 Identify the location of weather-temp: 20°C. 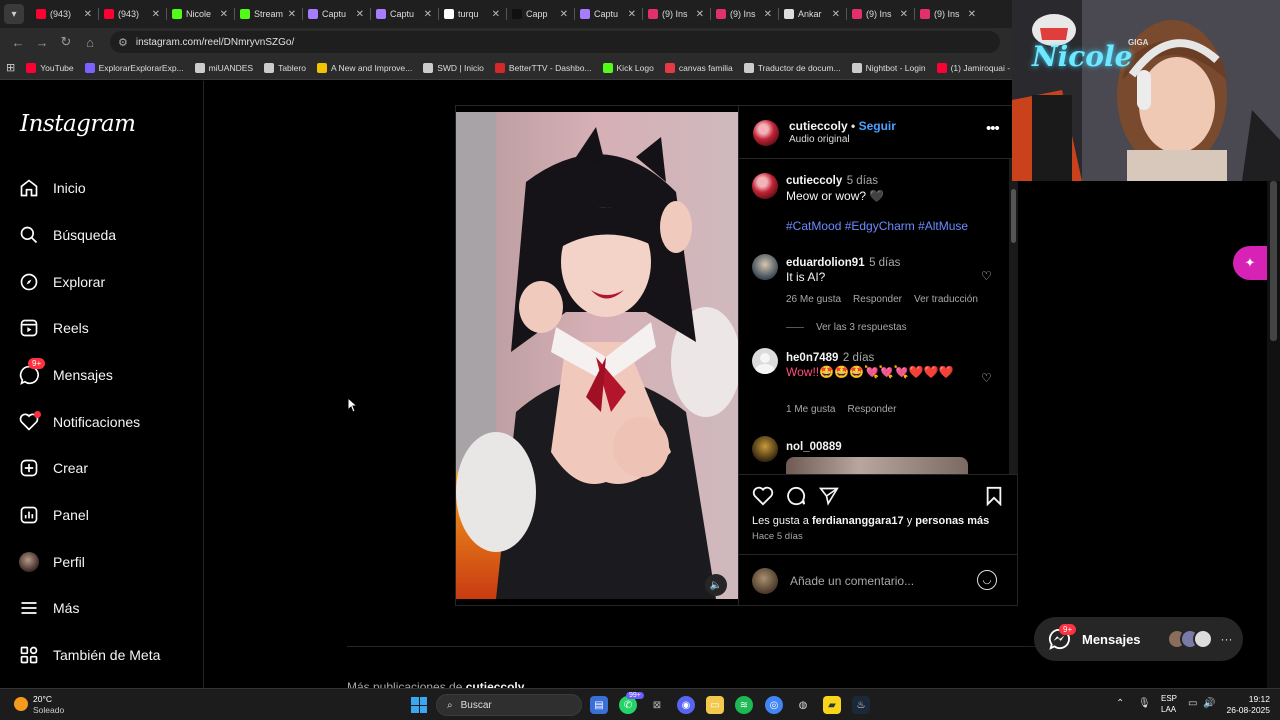
(42, 699).